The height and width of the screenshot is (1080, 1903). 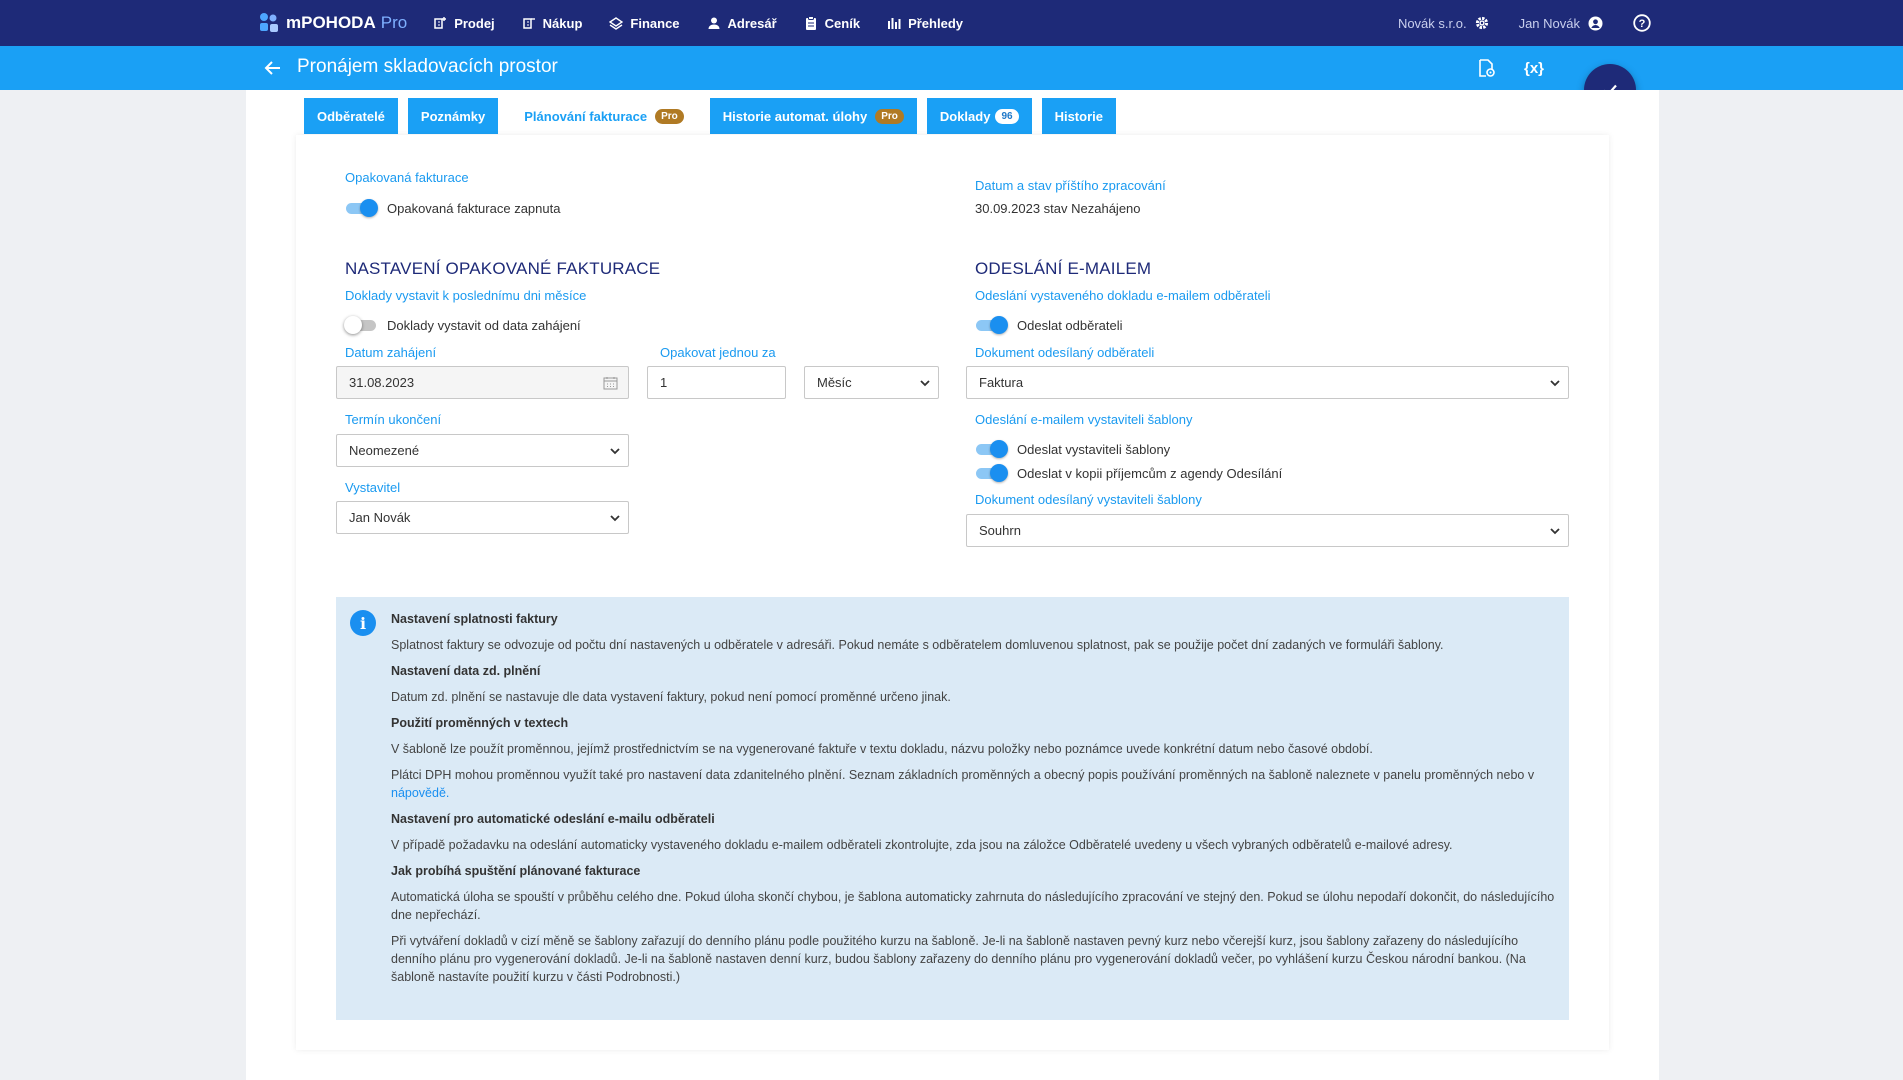 I want to click on app-edition: Pro, so click(x=394, y=22).